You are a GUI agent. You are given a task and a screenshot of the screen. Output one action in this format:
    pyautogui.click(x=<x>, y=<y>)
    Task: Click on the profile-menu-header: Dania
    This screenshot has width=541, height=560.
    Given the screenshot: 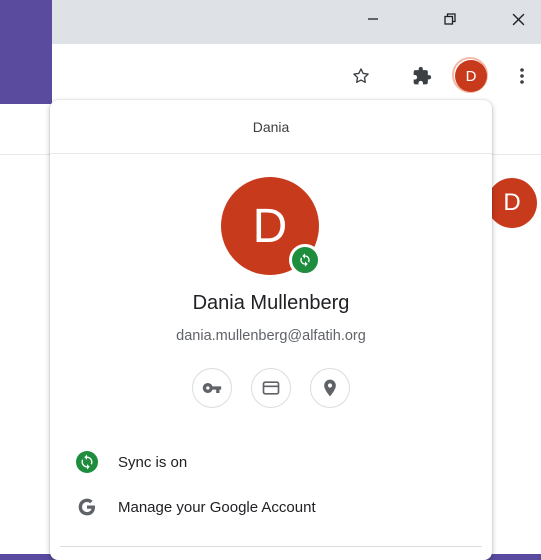 What is the action you would take?
    pyautogui.click(x=271, y=127)
    